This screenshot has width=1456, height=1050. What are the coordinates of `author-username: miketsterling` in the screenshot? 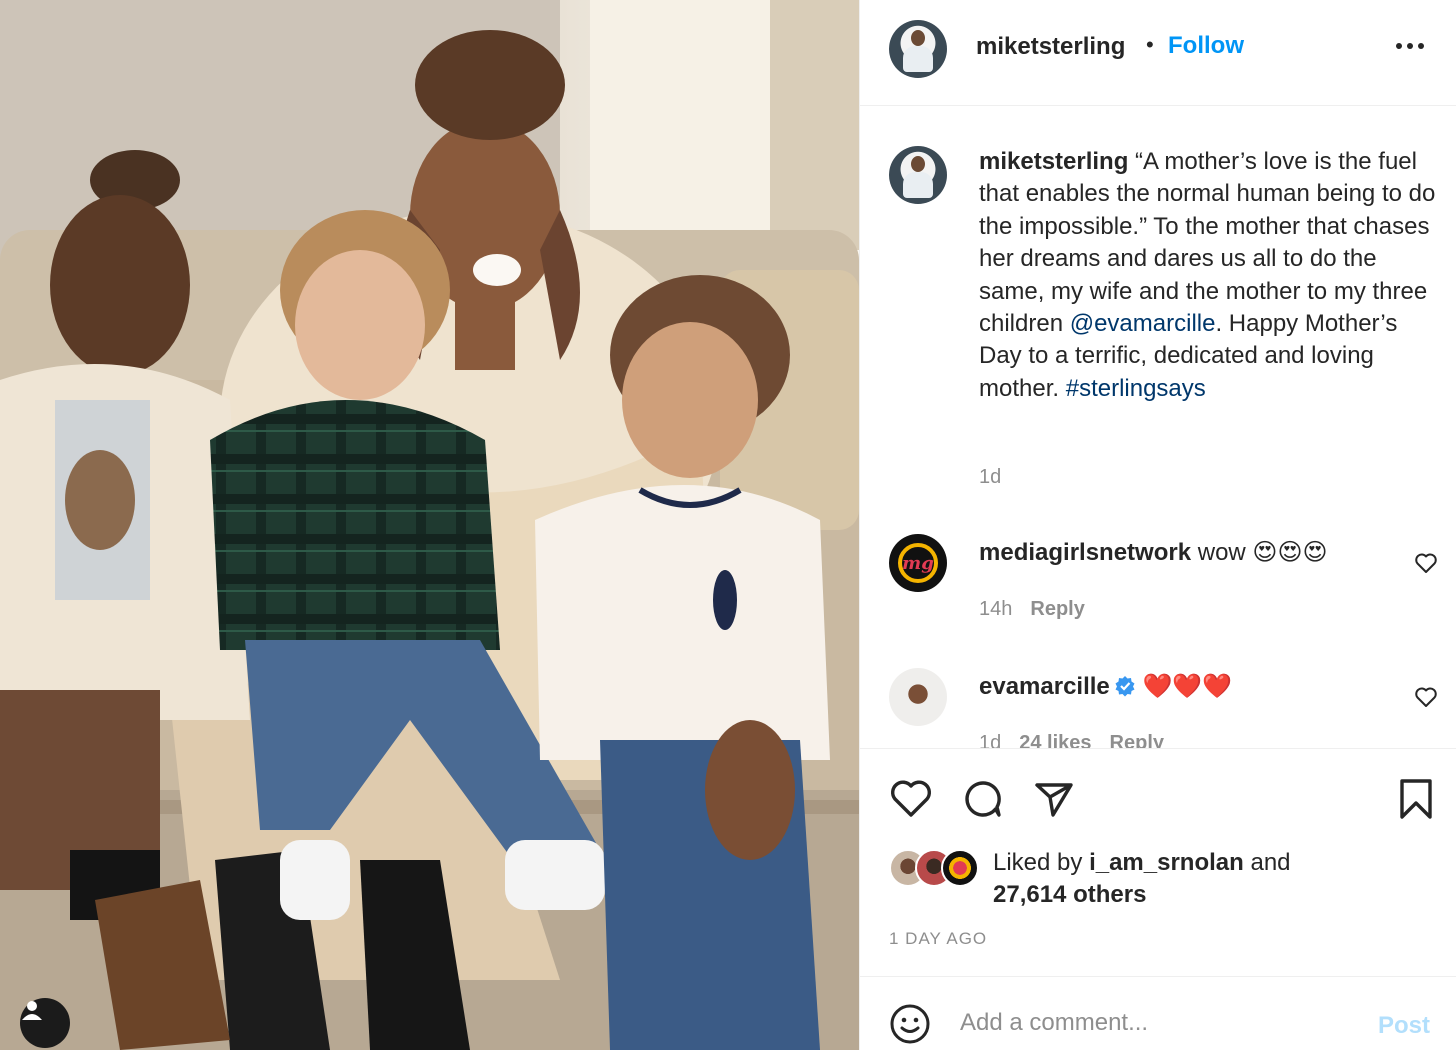 It's located at (1050, 47).